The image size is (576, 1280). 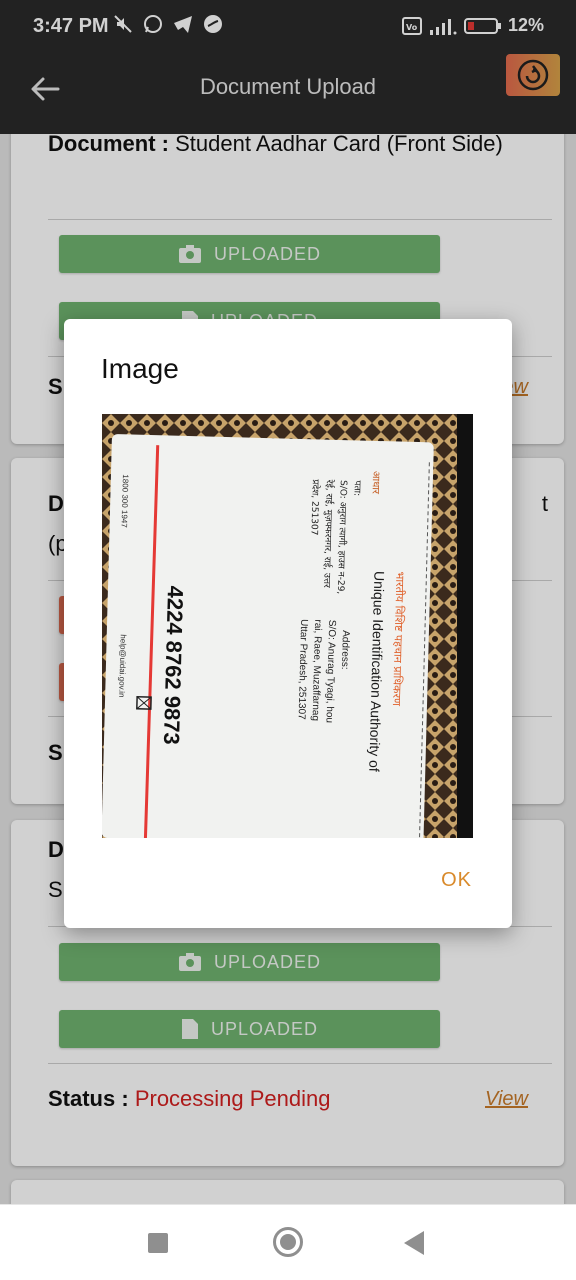 What do you see at coordinates (158, 1243) in the screenshot?
I see `recents-icon` at bounding box center [158, 1243].